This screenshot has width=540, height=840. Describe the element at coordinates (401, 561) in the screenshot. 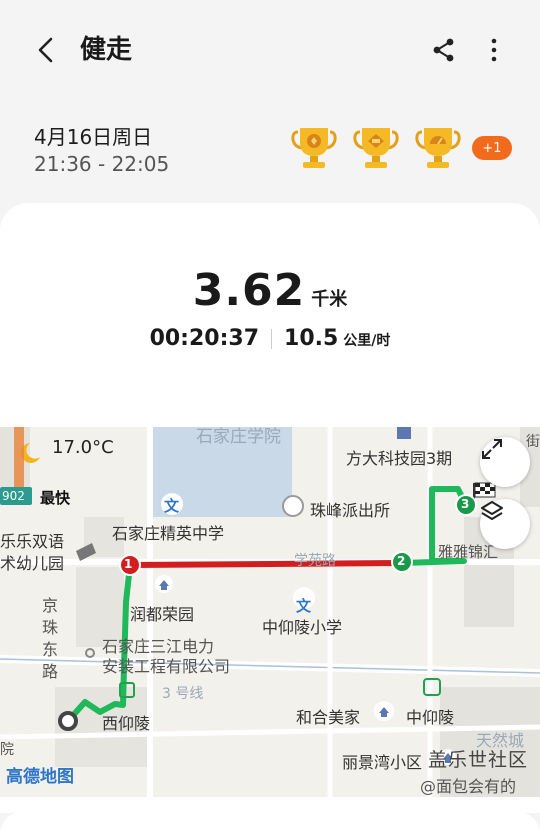

I see `split-marker-label: 2` at that location.